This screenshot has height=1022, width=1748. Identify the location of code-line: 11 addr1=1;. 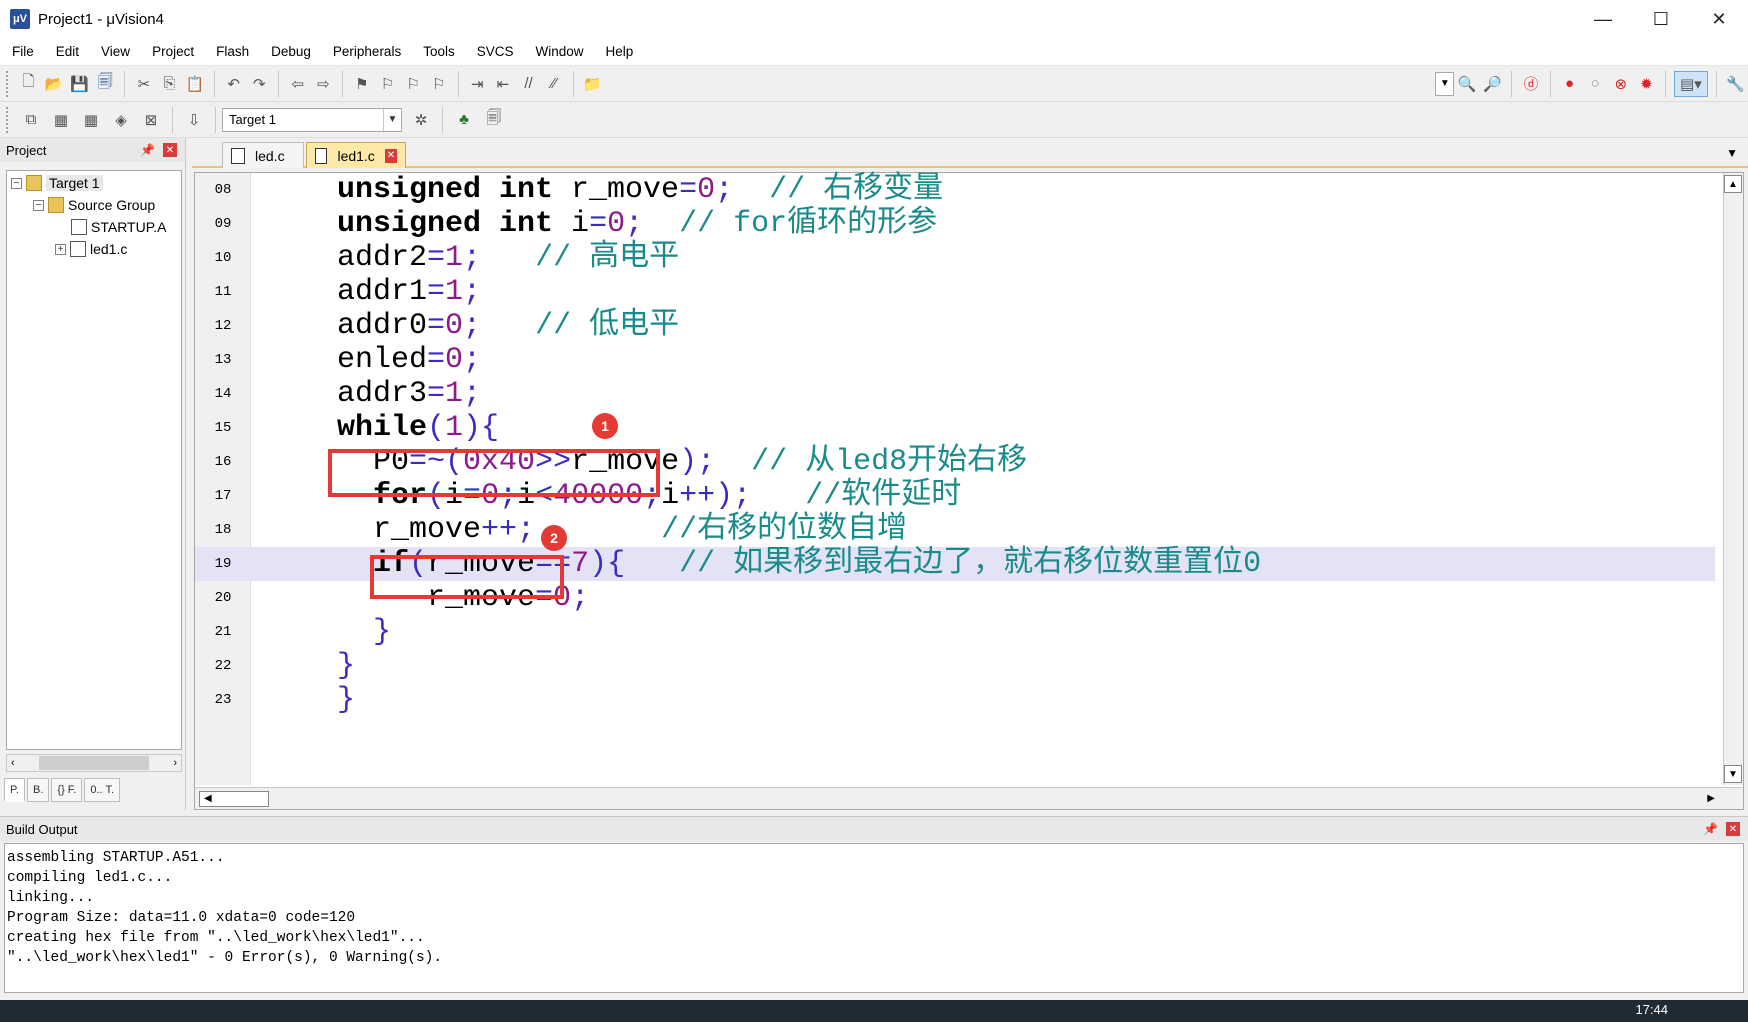
(955, 292).